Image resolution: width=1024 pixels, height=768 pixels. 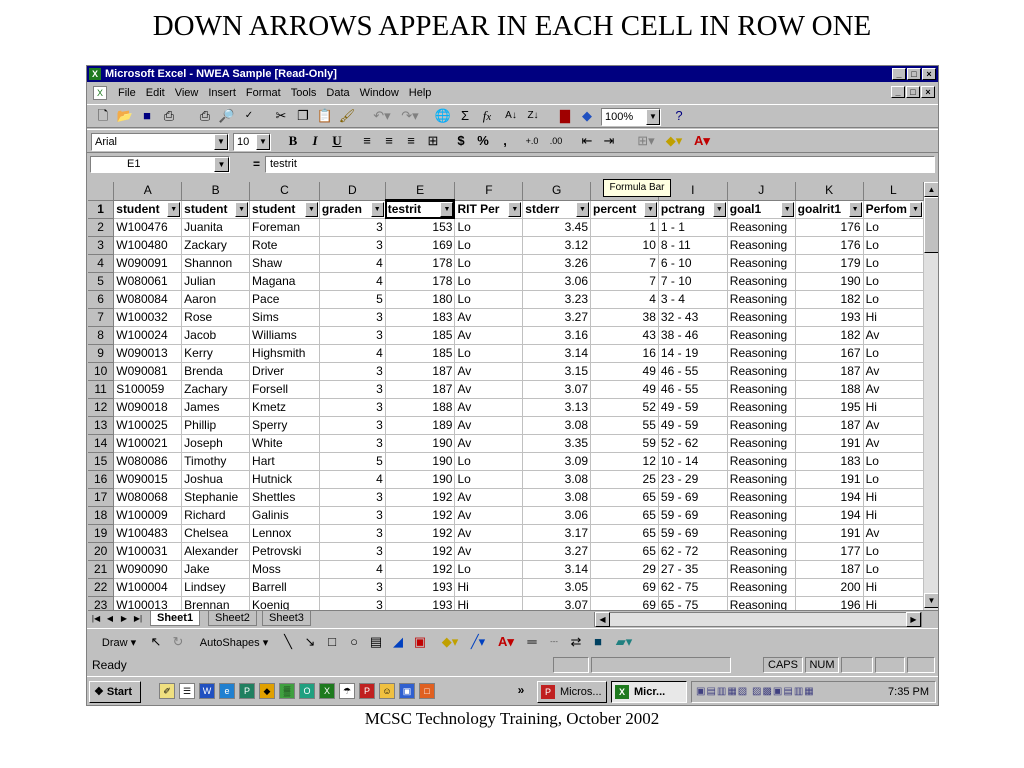 I want to click on table-cell: 29, so click(x=624, y=569).